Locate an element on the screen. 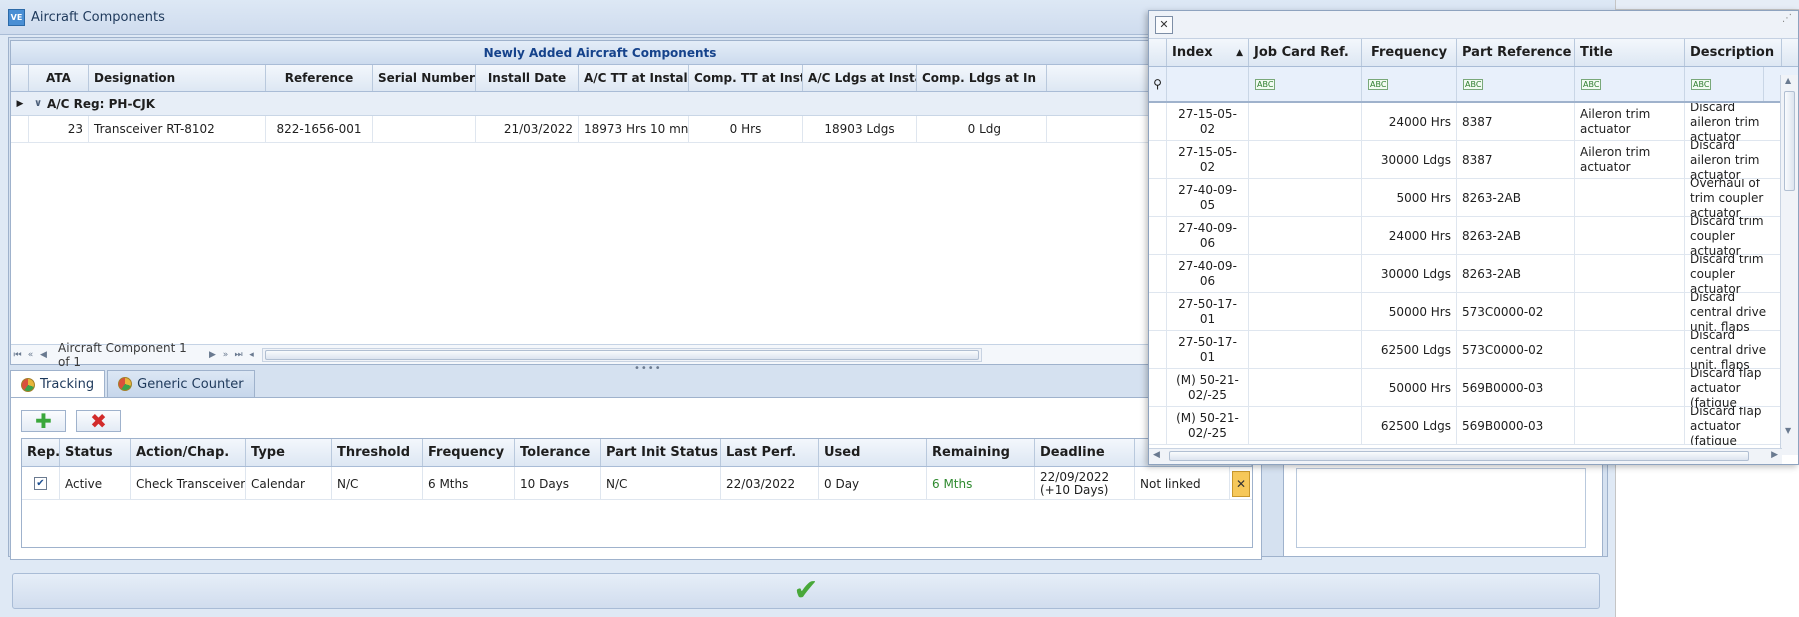 The width and height of the screenshot is (1799, 617). filter-title: ABC is located at coordinates (1630, 84).